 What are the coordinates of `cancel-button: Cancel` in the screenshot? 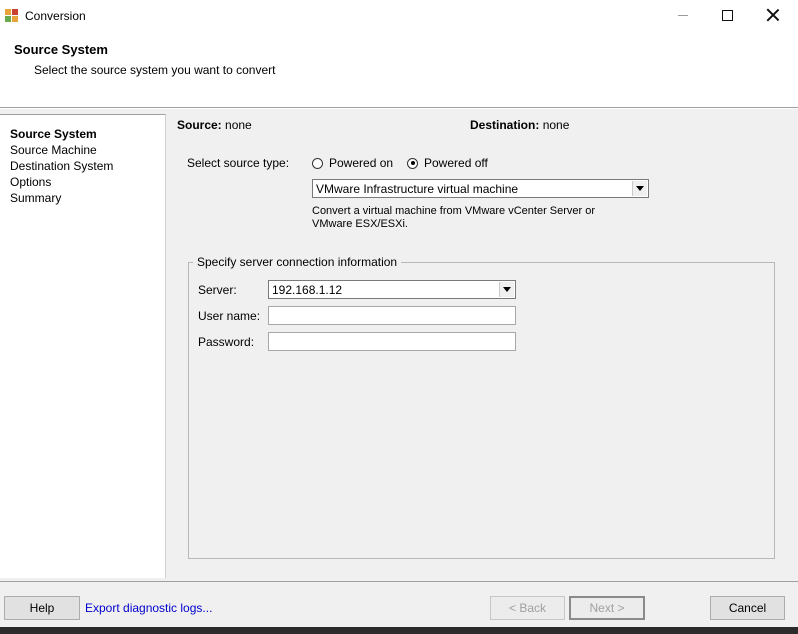 It's located at (747, 608).